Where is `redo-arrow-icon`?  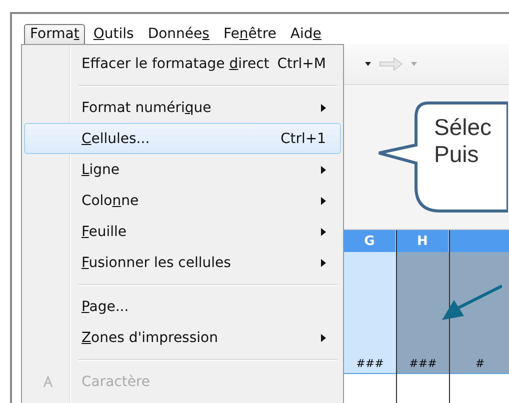
redo-arrow-icon is located at coordinates (391, 64).